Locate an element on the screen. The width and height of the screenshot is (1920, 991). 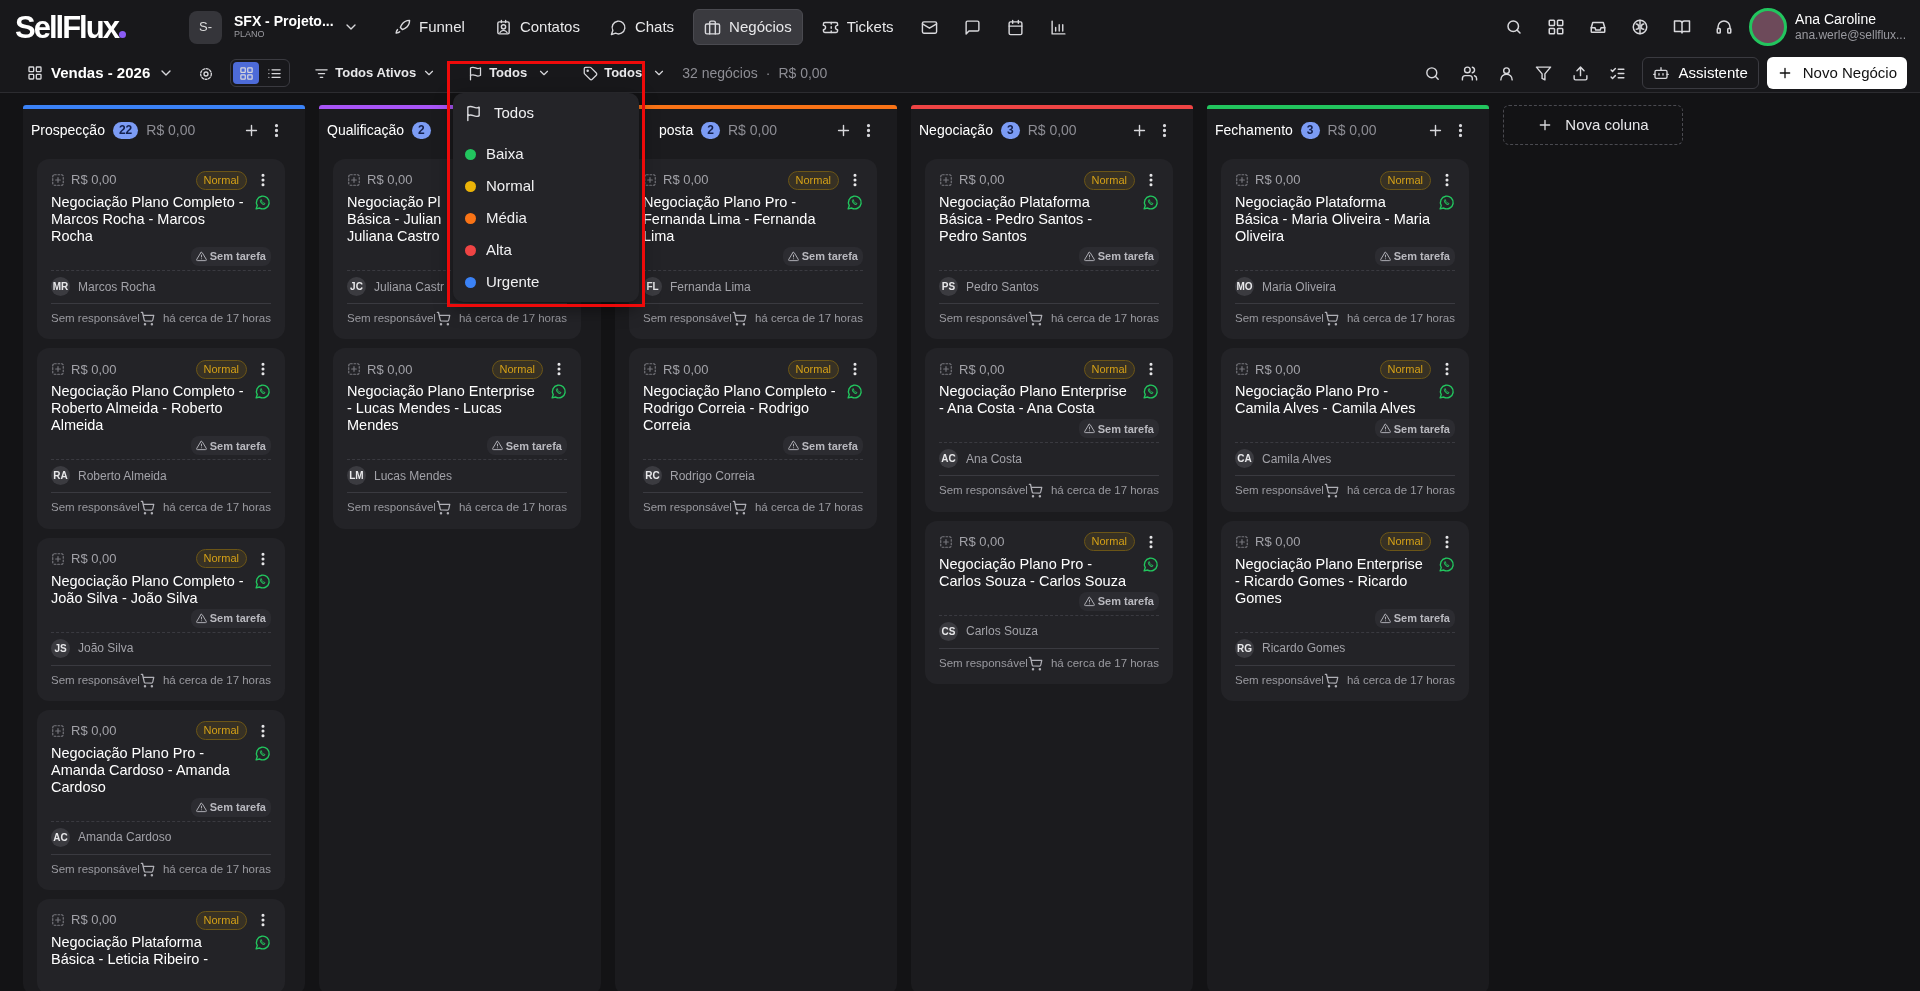
contact-avatar: RG is located at coordinates (1244, 648).